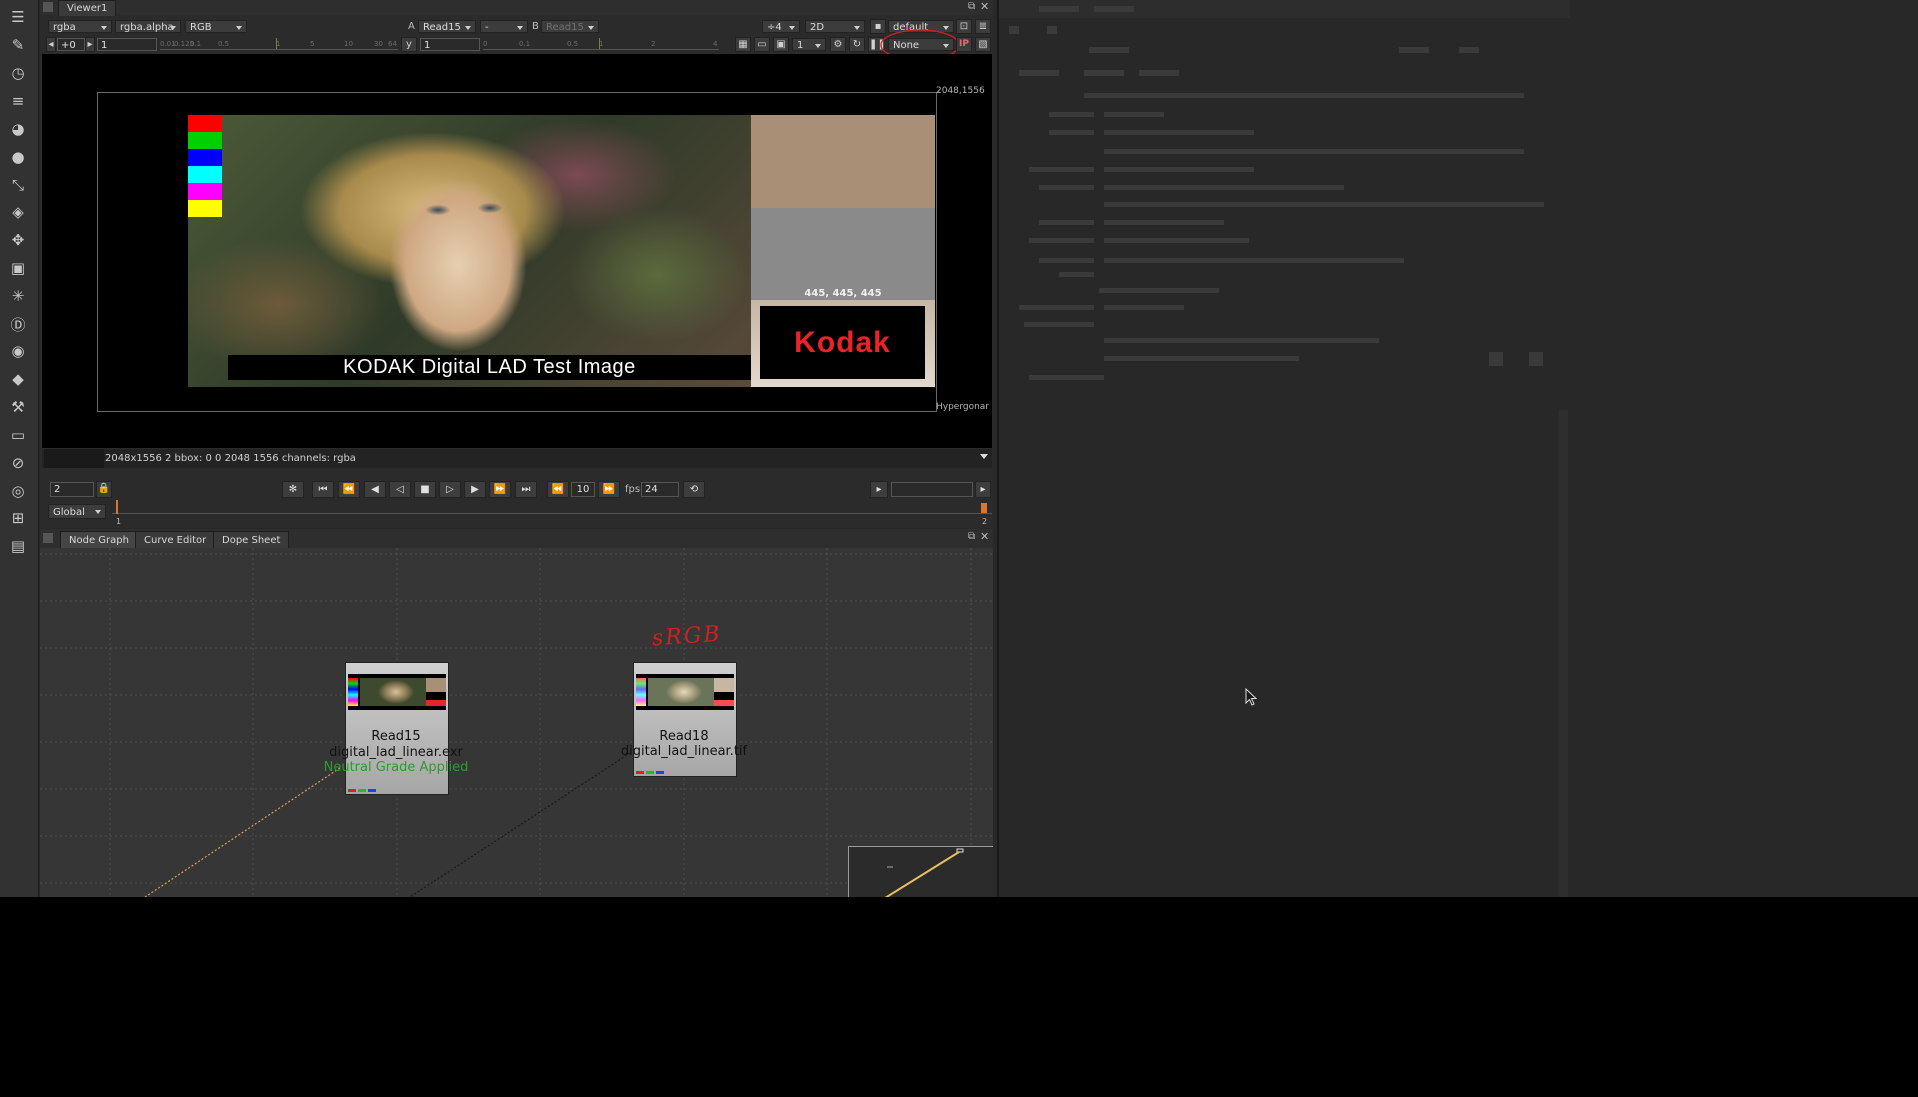 Image resolution: width=1918 pixels, height=1097 pixels. I want to click on gain-tick: 64, so click(392, 44).